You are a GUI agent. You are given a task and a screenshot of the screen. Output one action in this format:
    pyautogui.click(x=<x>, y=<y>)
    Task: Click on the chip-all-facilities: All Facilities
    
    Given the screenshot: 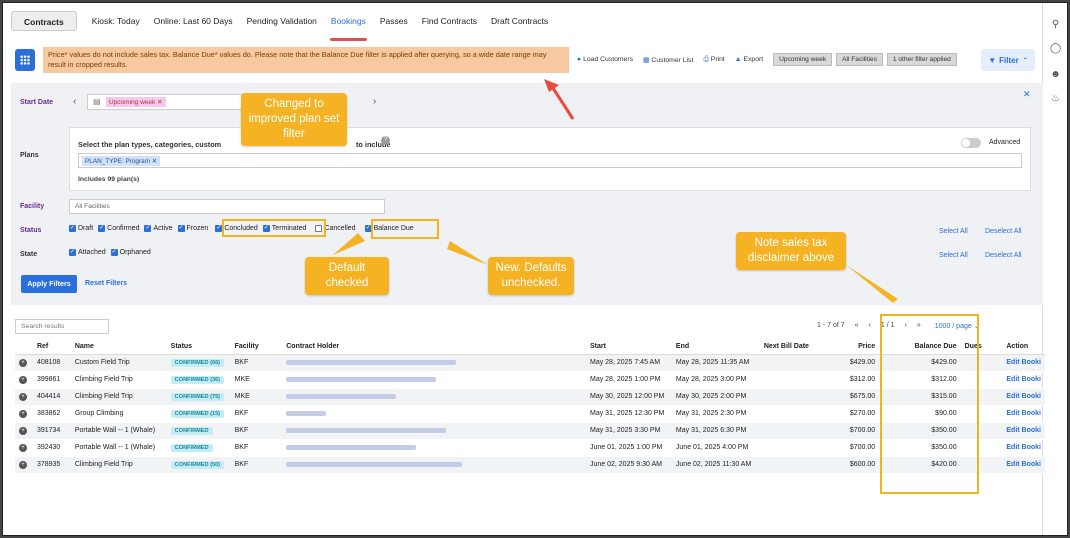 What is the action you would take?
    pyautogui.click(x=859, y=59)
    